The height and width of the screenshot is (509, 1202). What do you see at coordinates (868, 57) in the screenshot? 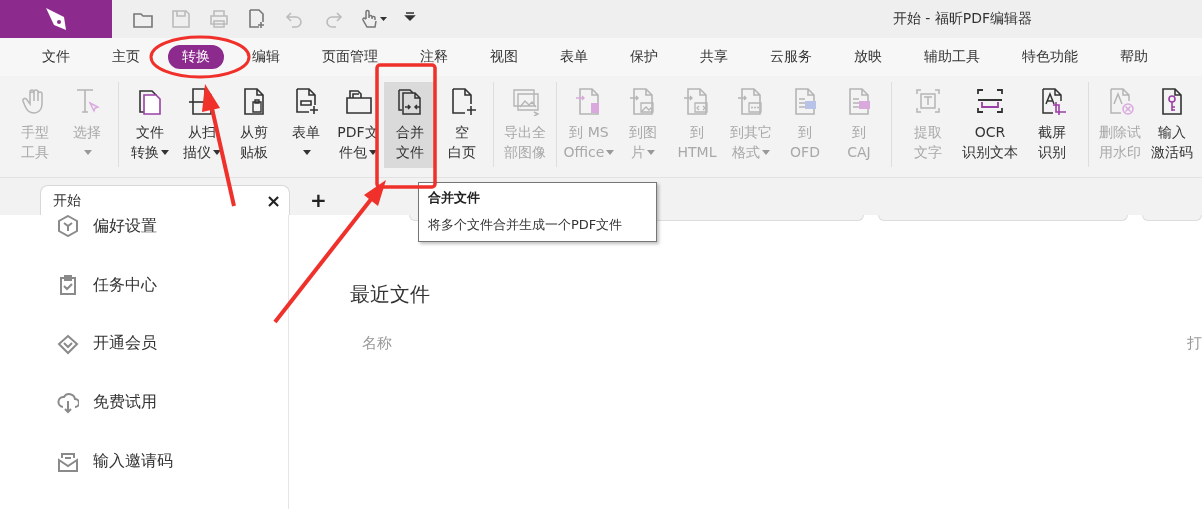
I see `menu-tab: 放映` at bounding box center [868, 57].